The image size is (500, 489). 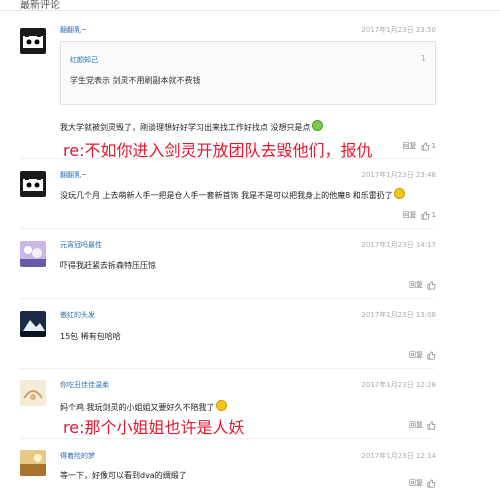 I want to click on reply-annotation: re:那个小姐姐也许是人妖, so click(x=154, y=427).